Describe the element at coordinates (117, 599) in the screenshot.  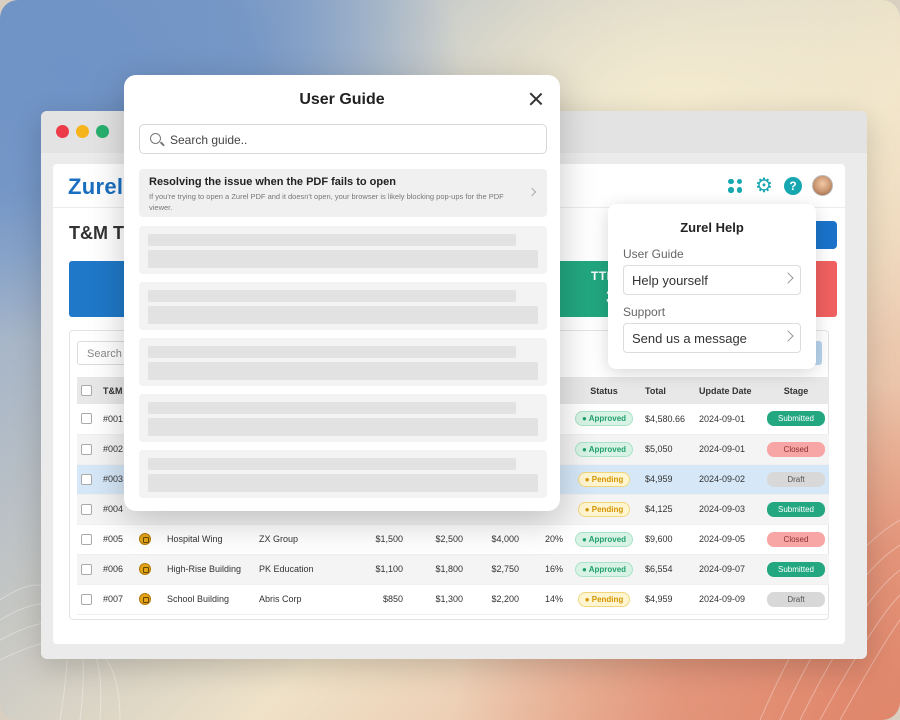
I see `row-id: #007` at that location.